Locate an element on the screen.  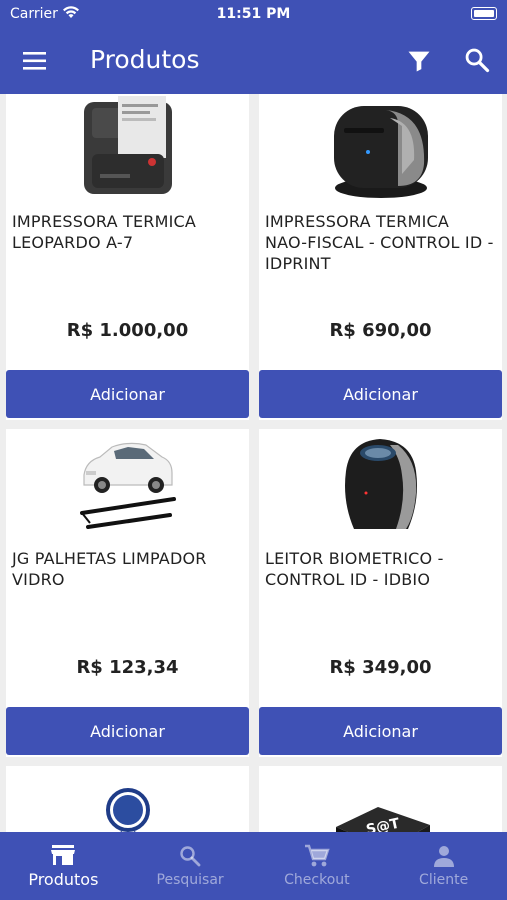
product-name: IMPRESSORA TERMICA LEOPARDO A-7 is located at coordinates (104, 232).